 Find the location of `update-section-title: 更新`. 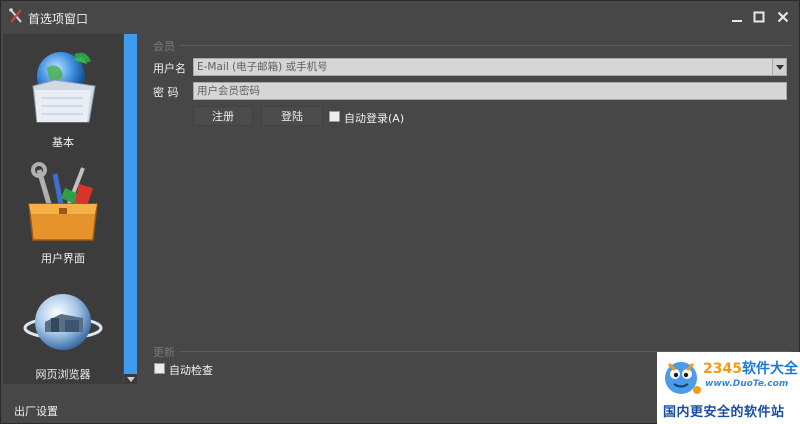

update-section-title: 更新 is located at coordinates (164, 352).